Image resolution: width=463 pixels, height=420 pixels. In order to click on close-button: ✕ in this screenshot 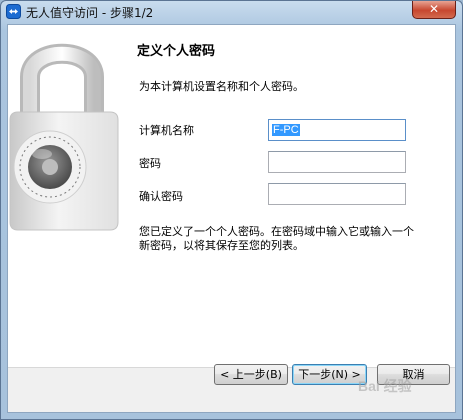, I will do `click(434, 10)`.